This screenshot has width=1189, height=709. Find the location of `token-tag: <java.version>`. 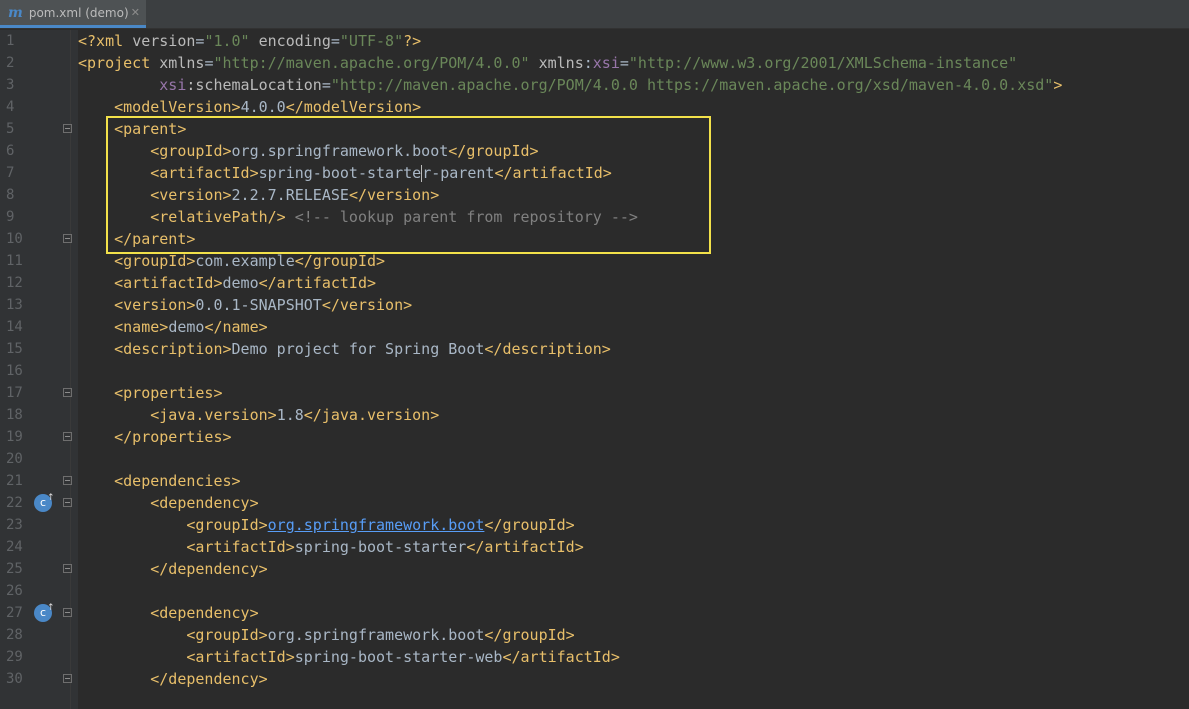

token-tag: <java.version> is located at coordinates (213, 415).